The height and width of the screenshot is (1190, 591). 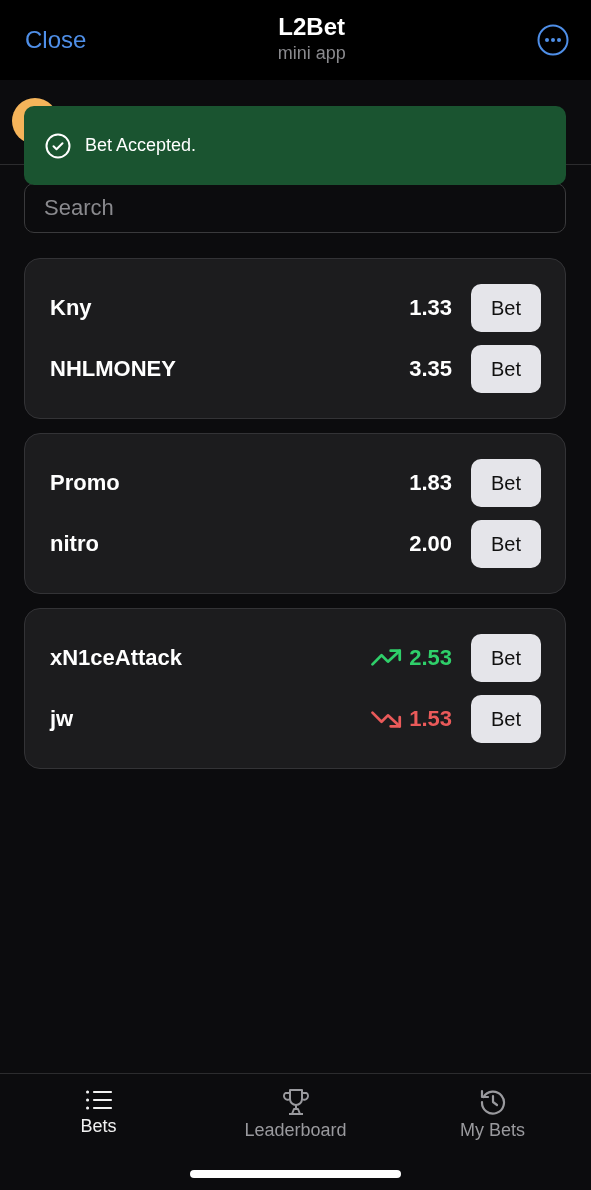 What do you see at coordinates (85, 483) in the screenshot?
I see `player-name: Promo` at bounding box center [85, 483].